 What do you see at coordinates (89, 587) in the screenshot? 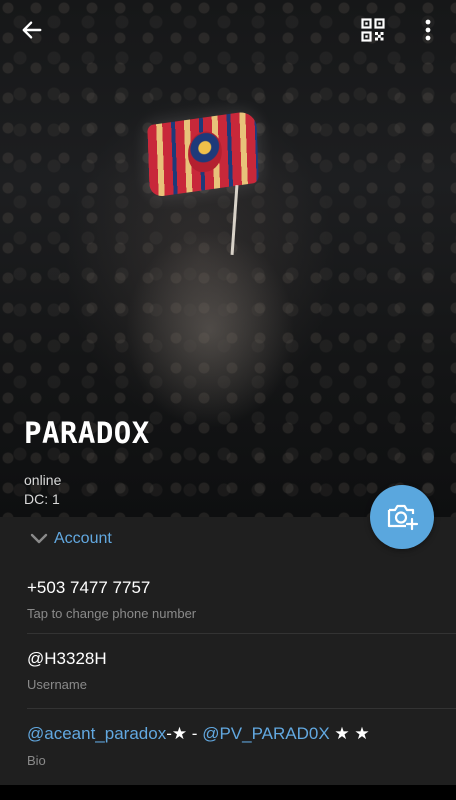
I see `phone-number: +503 7477 7757` at bounding box center [89, 587].